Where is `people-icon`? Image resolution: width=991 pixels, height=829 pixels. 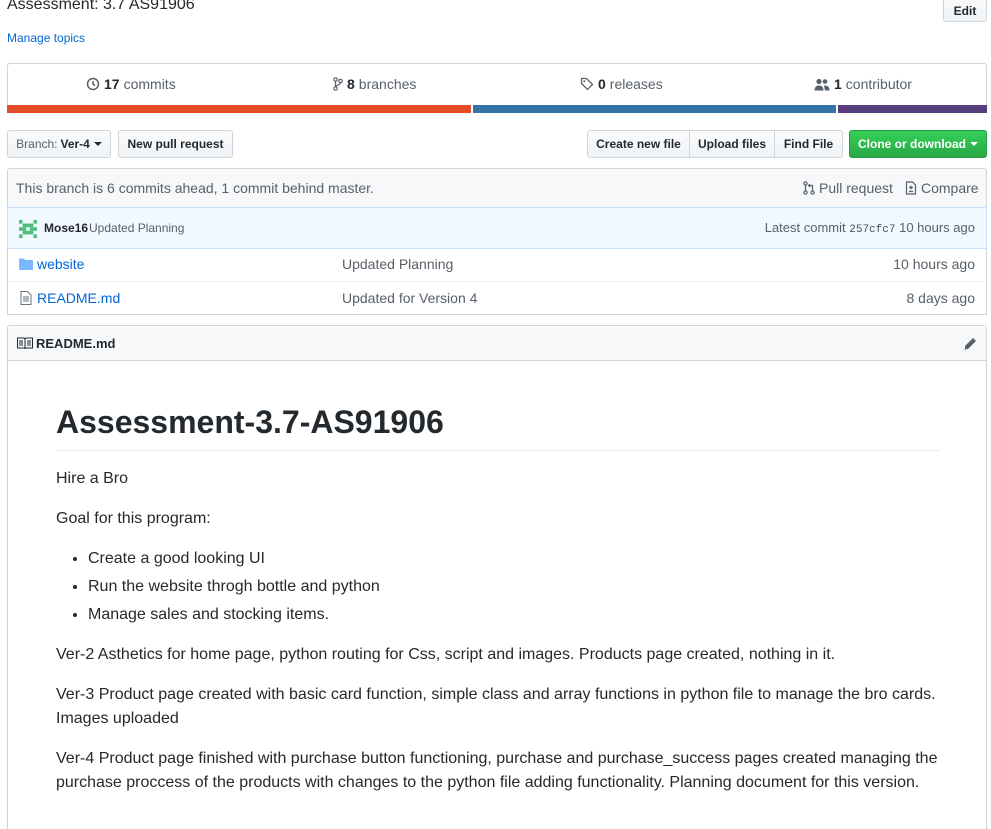
people-icon is located at coordinates (822, 84).